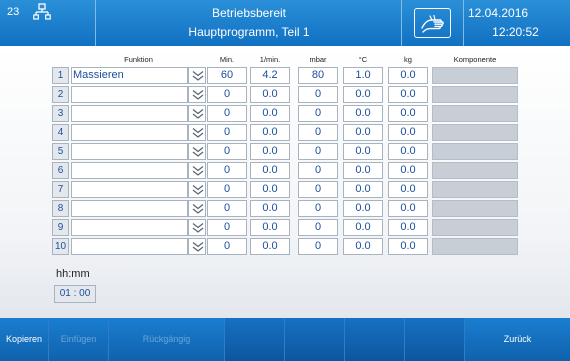 The image size is (570, 361). I want to click on temperature-field: 1.0, so click(363, 75).